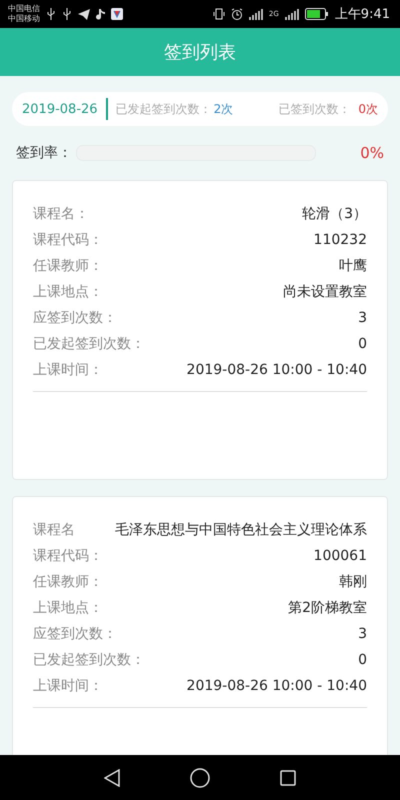 This screenshot has width=400, height=800. Describe the element at coordinates (100, 14) in the screenshot. I see `music-note-icon` at that location.